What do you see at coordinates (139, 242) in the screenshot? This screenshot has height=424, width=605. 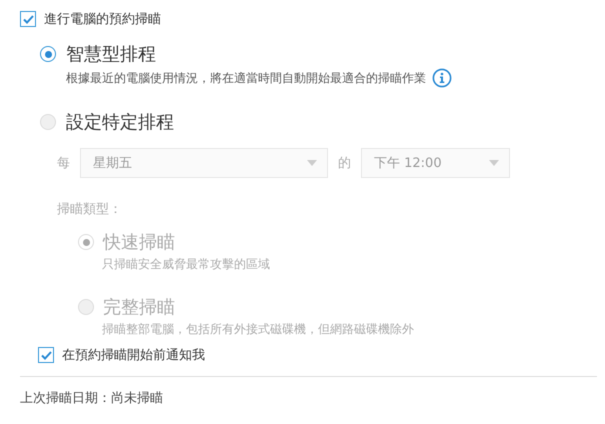 I see `radio-label: 快速掃瞄` at bounding box center [139, 242].